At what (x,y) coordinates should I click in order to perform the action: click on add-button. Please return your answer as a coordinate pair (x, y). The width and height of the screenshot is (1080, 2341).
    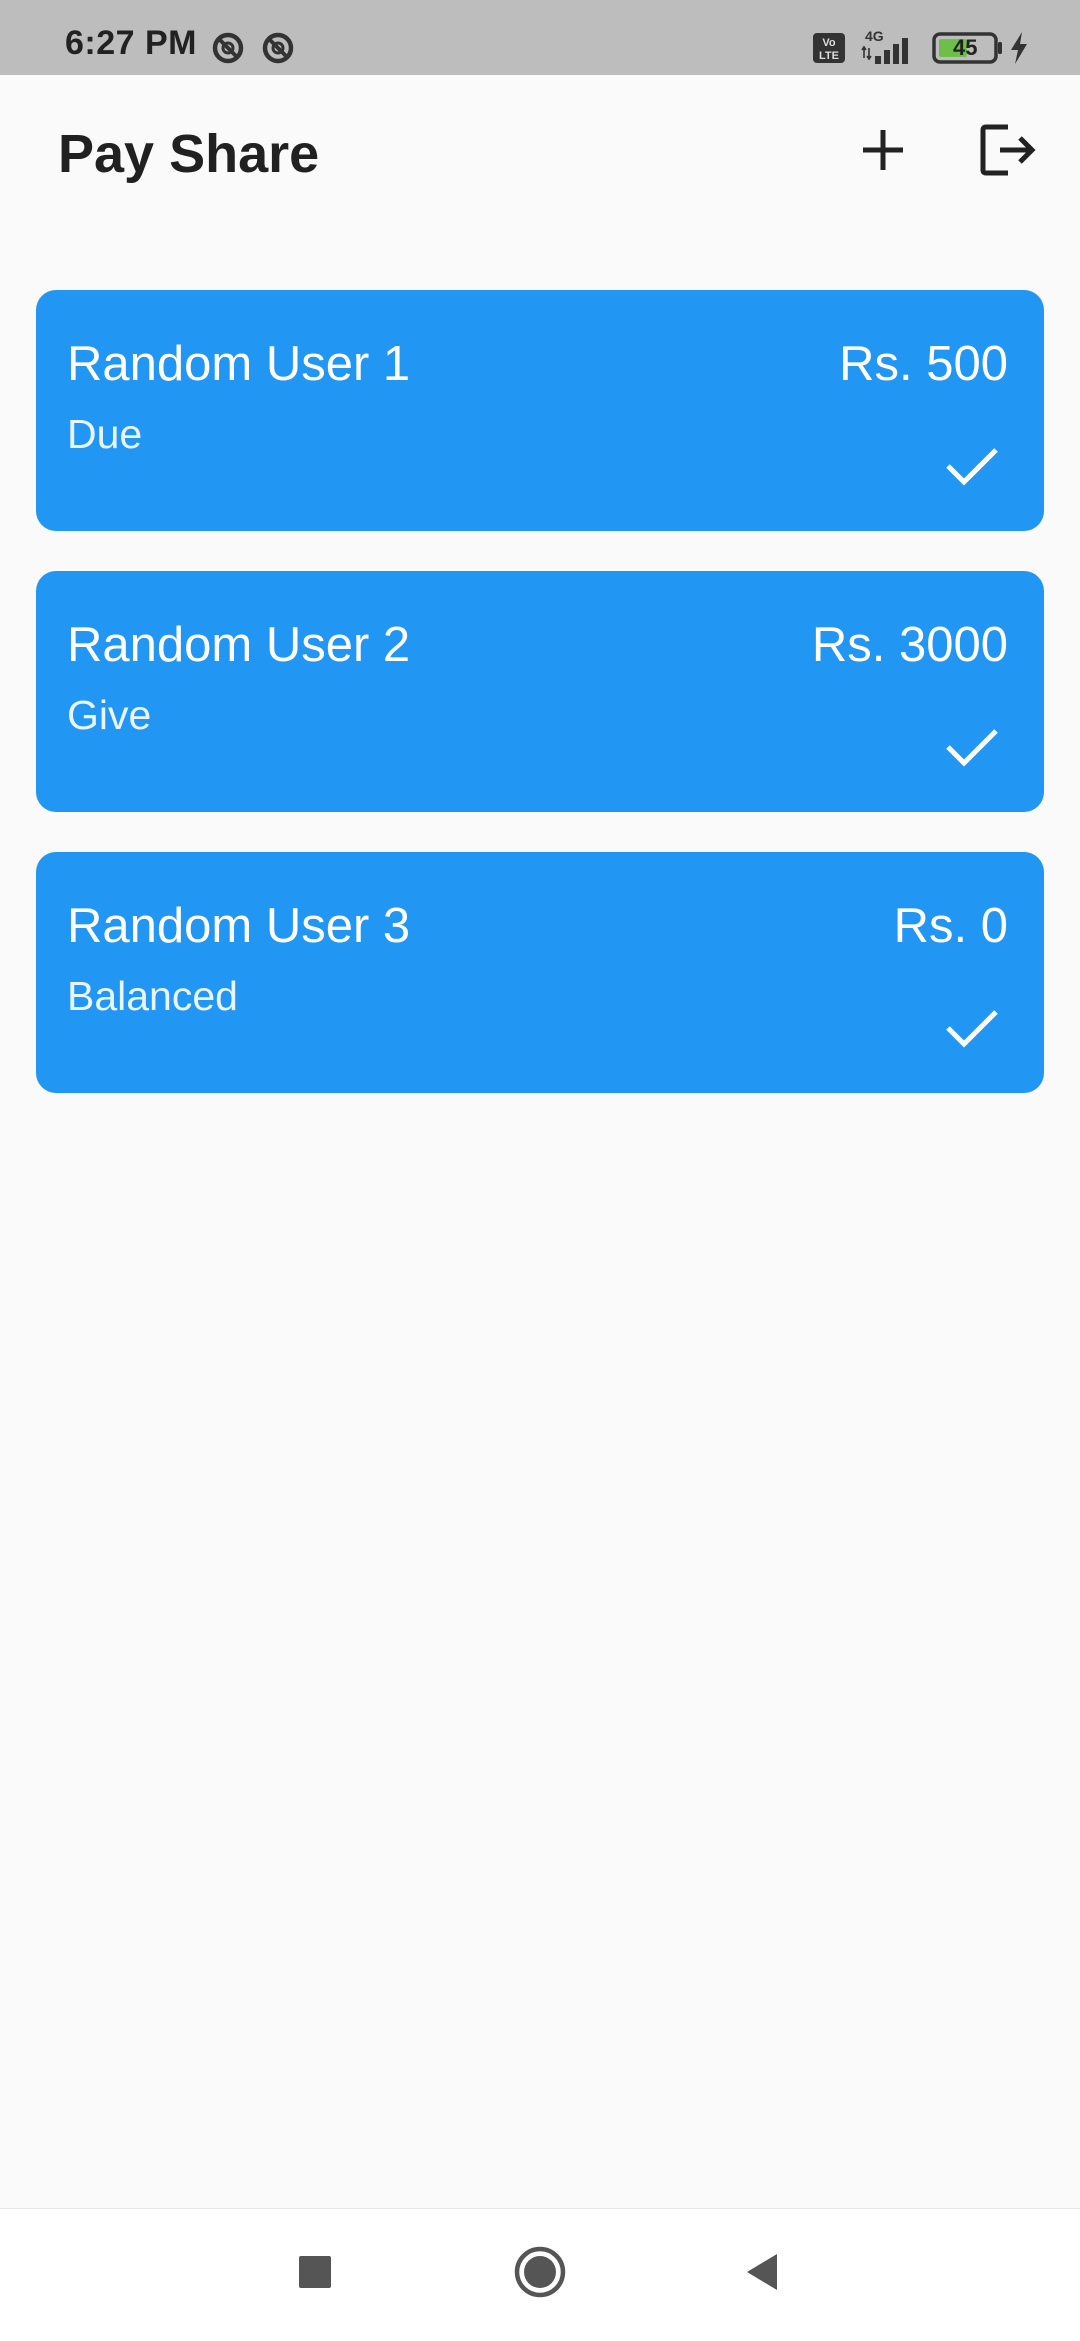
    Looking at the image, I should click on (883, 152).